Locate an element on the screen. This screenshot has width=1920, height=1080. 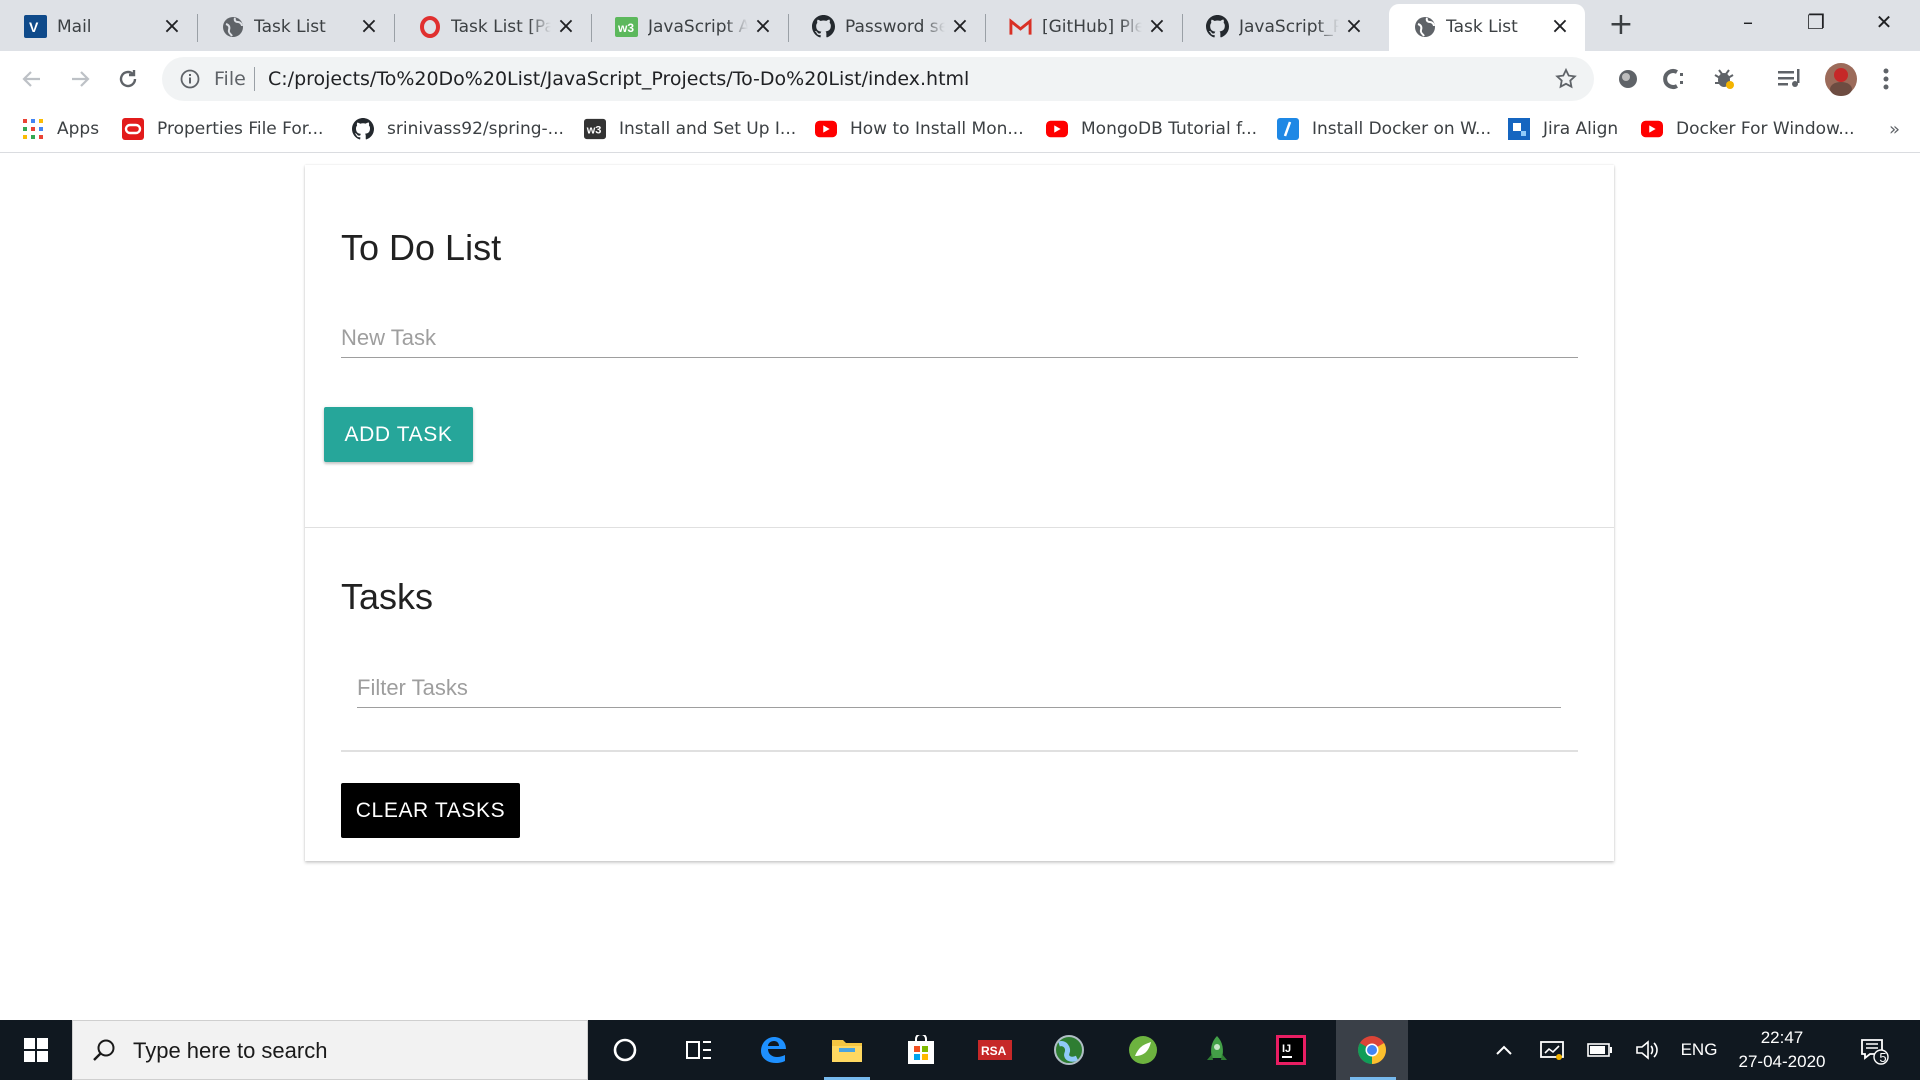
extension-circle-icon is located at coordinates (1628, 79).